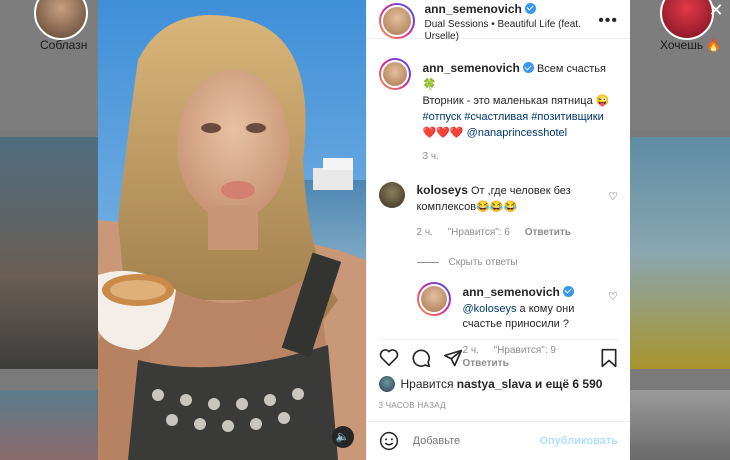  I want to click on caption-meta: 3 ч., so click(521, 157).